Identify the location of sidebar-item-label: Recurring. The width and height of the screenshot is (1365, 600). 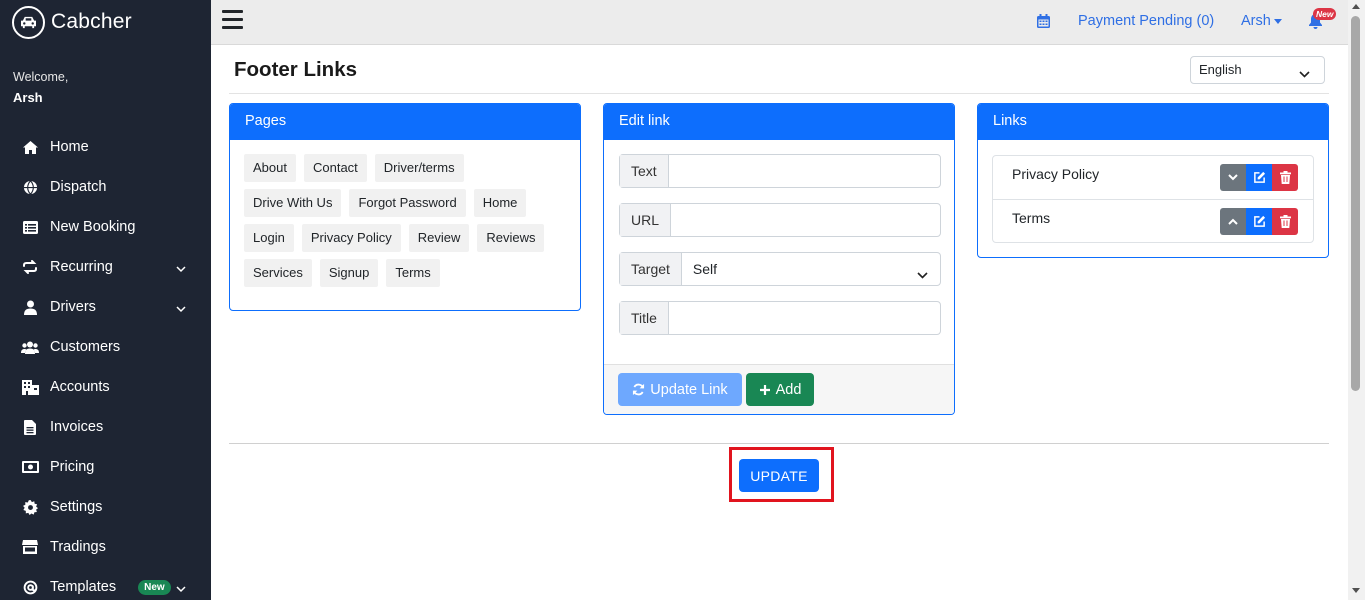
(81, 267).